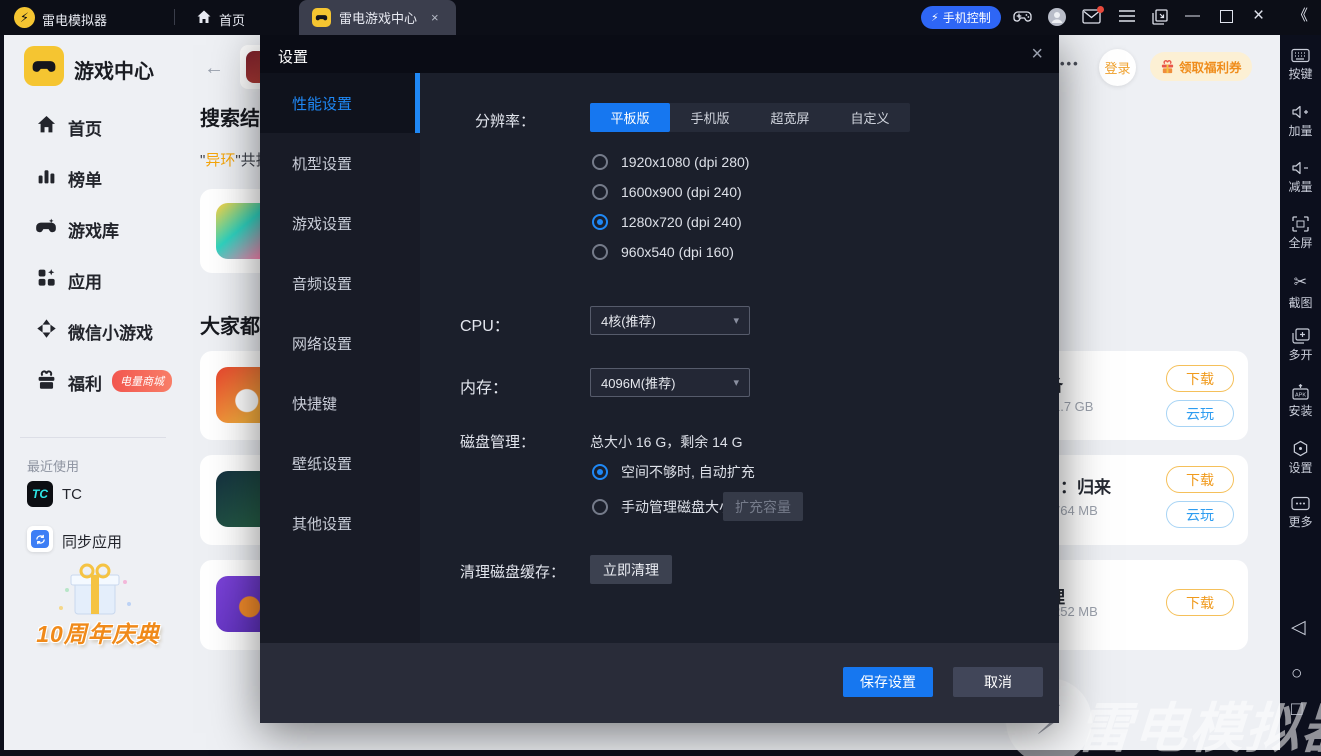  What do you see at coordinates (659, 683) in the screenshot?
I see `settings-footer` at bounding box center [659, 683].